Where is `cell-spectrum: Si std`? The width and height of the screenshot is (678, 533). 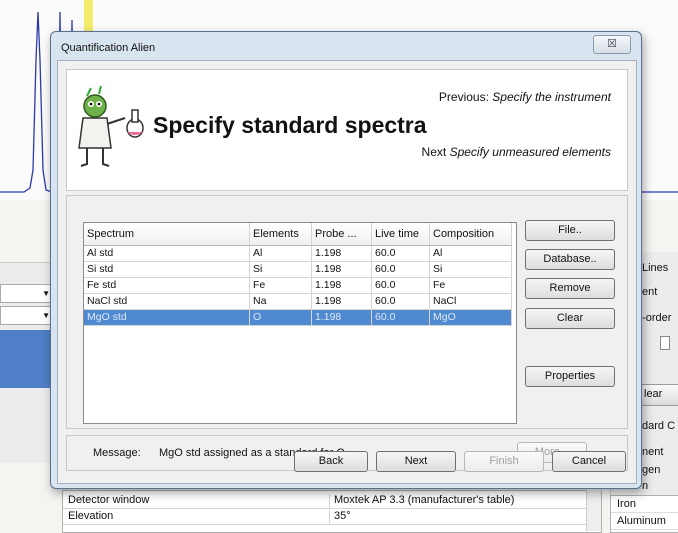 cell-spectrum: Si std is located at coordinates (167, 269).